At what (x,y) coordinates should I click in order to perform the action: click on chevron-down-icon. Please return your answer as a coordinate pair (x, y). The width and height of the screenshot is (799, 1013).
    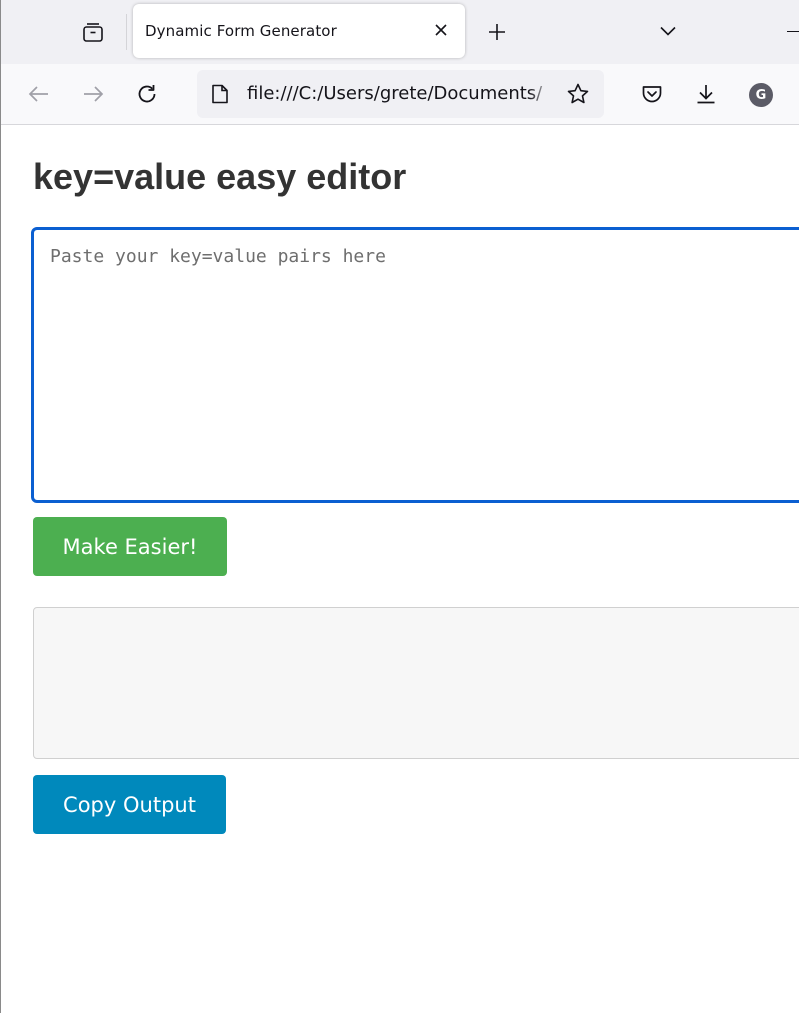
    Looking at the image, I should click on (668, 31).